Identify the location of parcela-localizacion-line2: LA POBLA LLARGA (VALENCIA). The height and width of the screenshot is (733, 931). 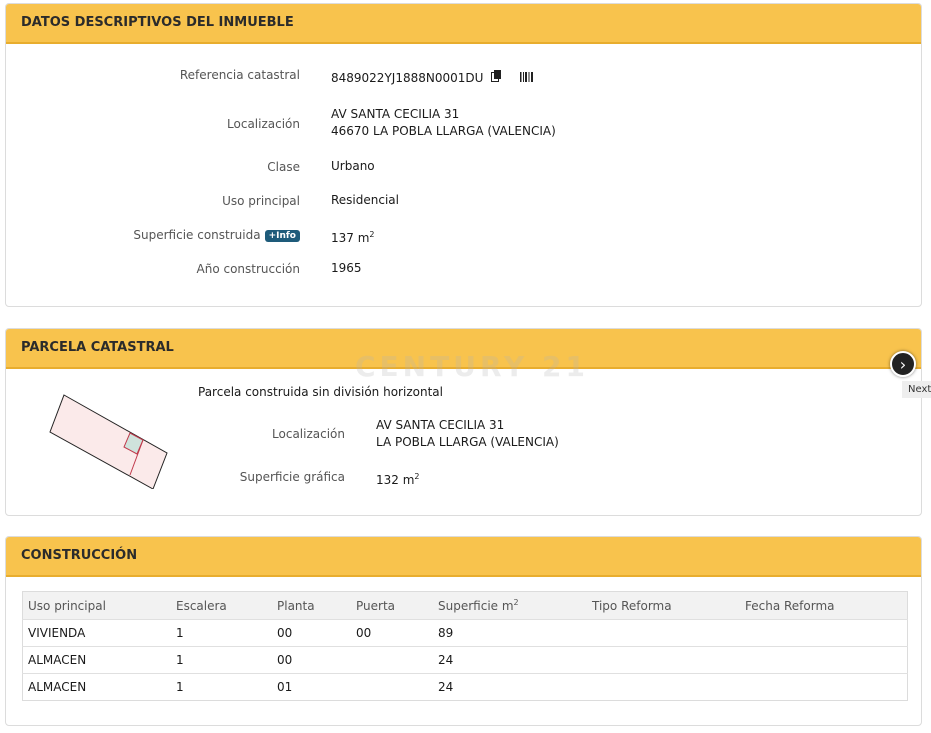
(467, 442).